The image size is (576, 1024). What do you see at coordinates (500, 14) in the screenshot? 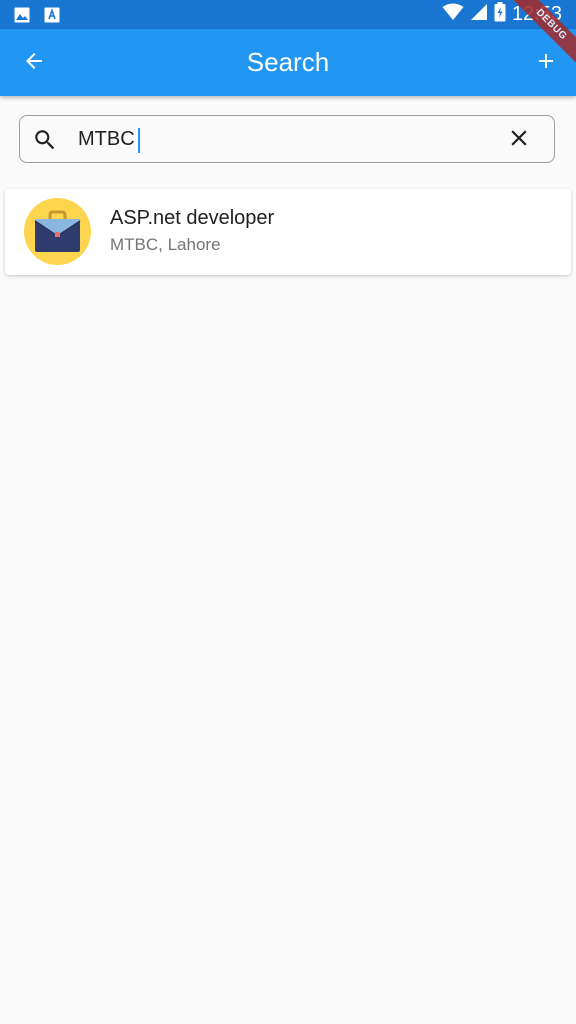
I see `battery-charging-icon` at bounding box center [500, 14].